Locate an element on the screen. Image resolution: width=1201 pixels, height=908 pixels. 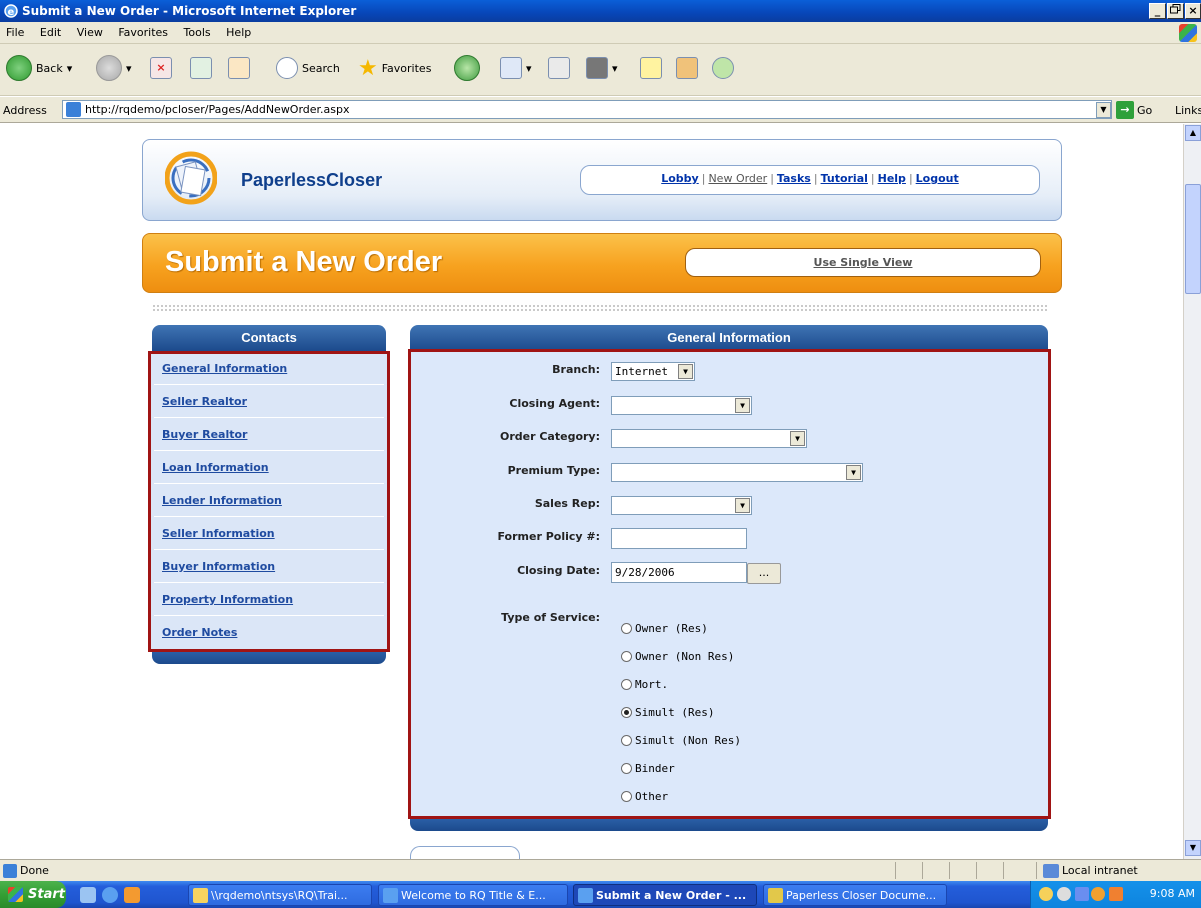
menu-tools: Tools is located at coordinates (197, 32).